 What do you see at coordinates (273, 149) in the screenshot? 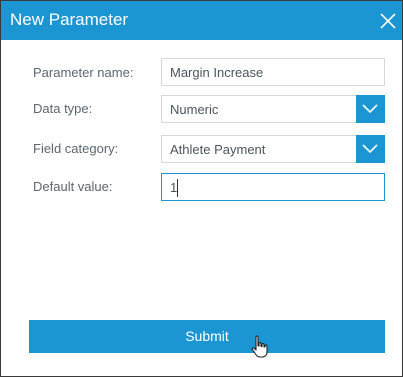
I see `field-category-select: Athlete Payment` at bounding box center [273, 149].